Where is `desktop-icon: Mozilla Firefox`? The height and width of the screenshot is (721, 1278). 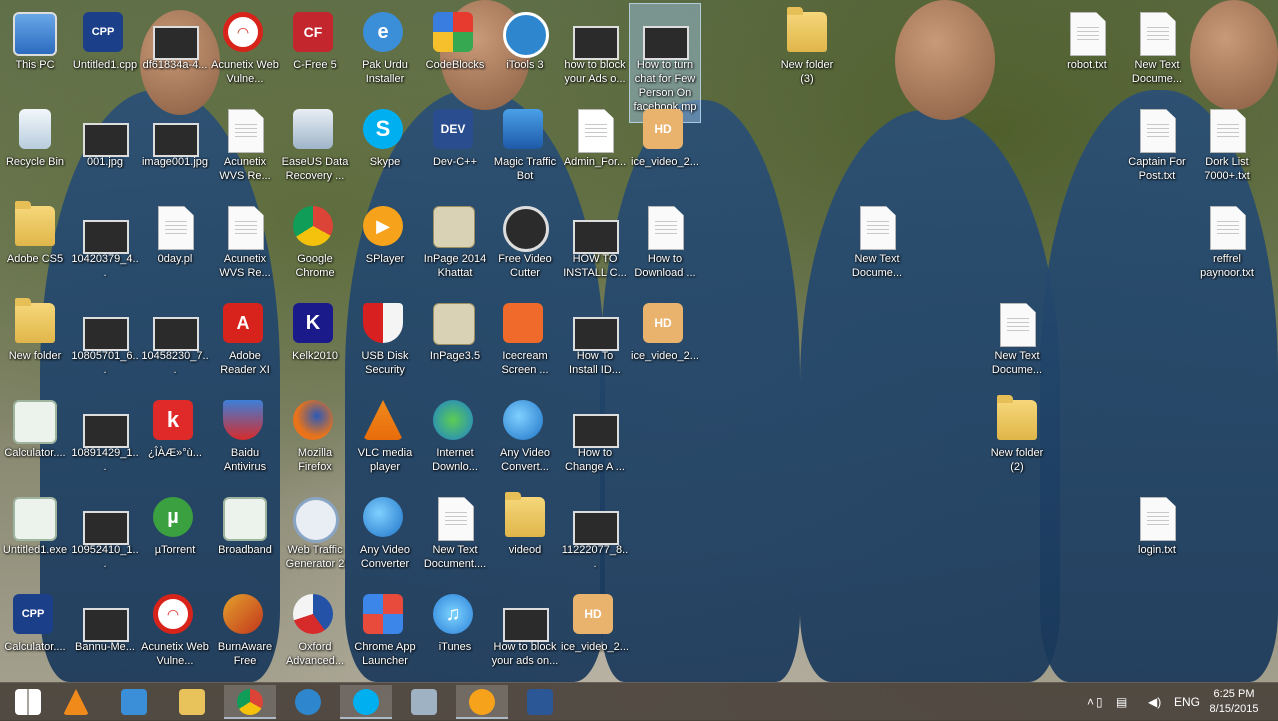 desktop-icon: Mozilla Firefox is located at coordinates (315, 438).